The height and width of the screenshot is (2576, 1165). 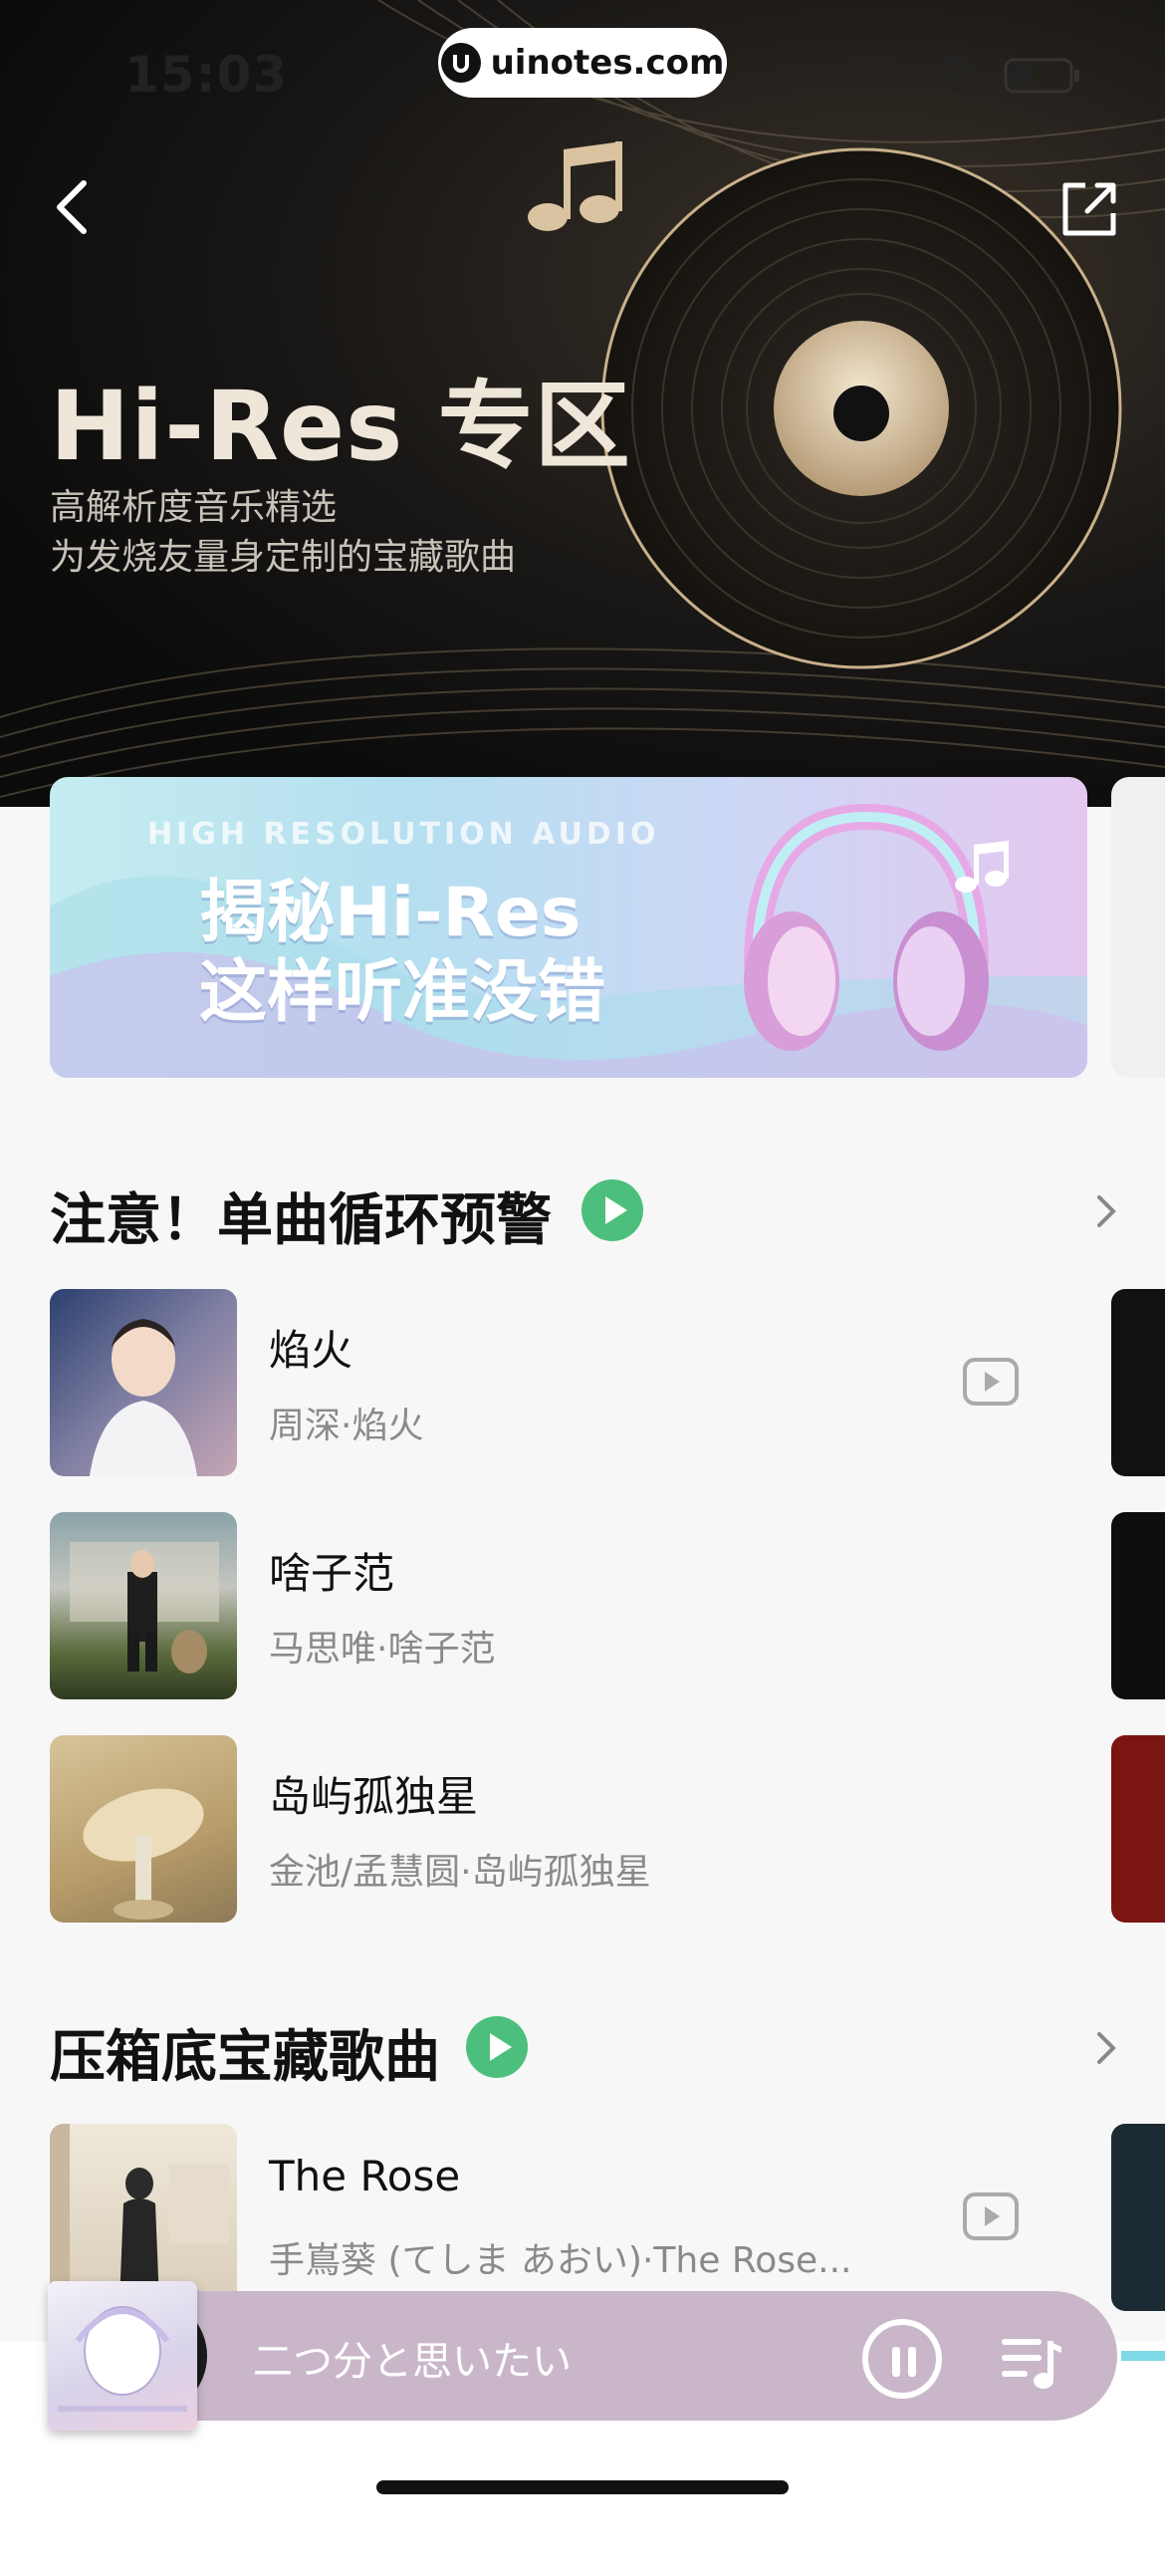 What do you see at coordinates (123, 2356) in the screenshot?
I see `mini-player-cover` at bounding box center [123, 2356].